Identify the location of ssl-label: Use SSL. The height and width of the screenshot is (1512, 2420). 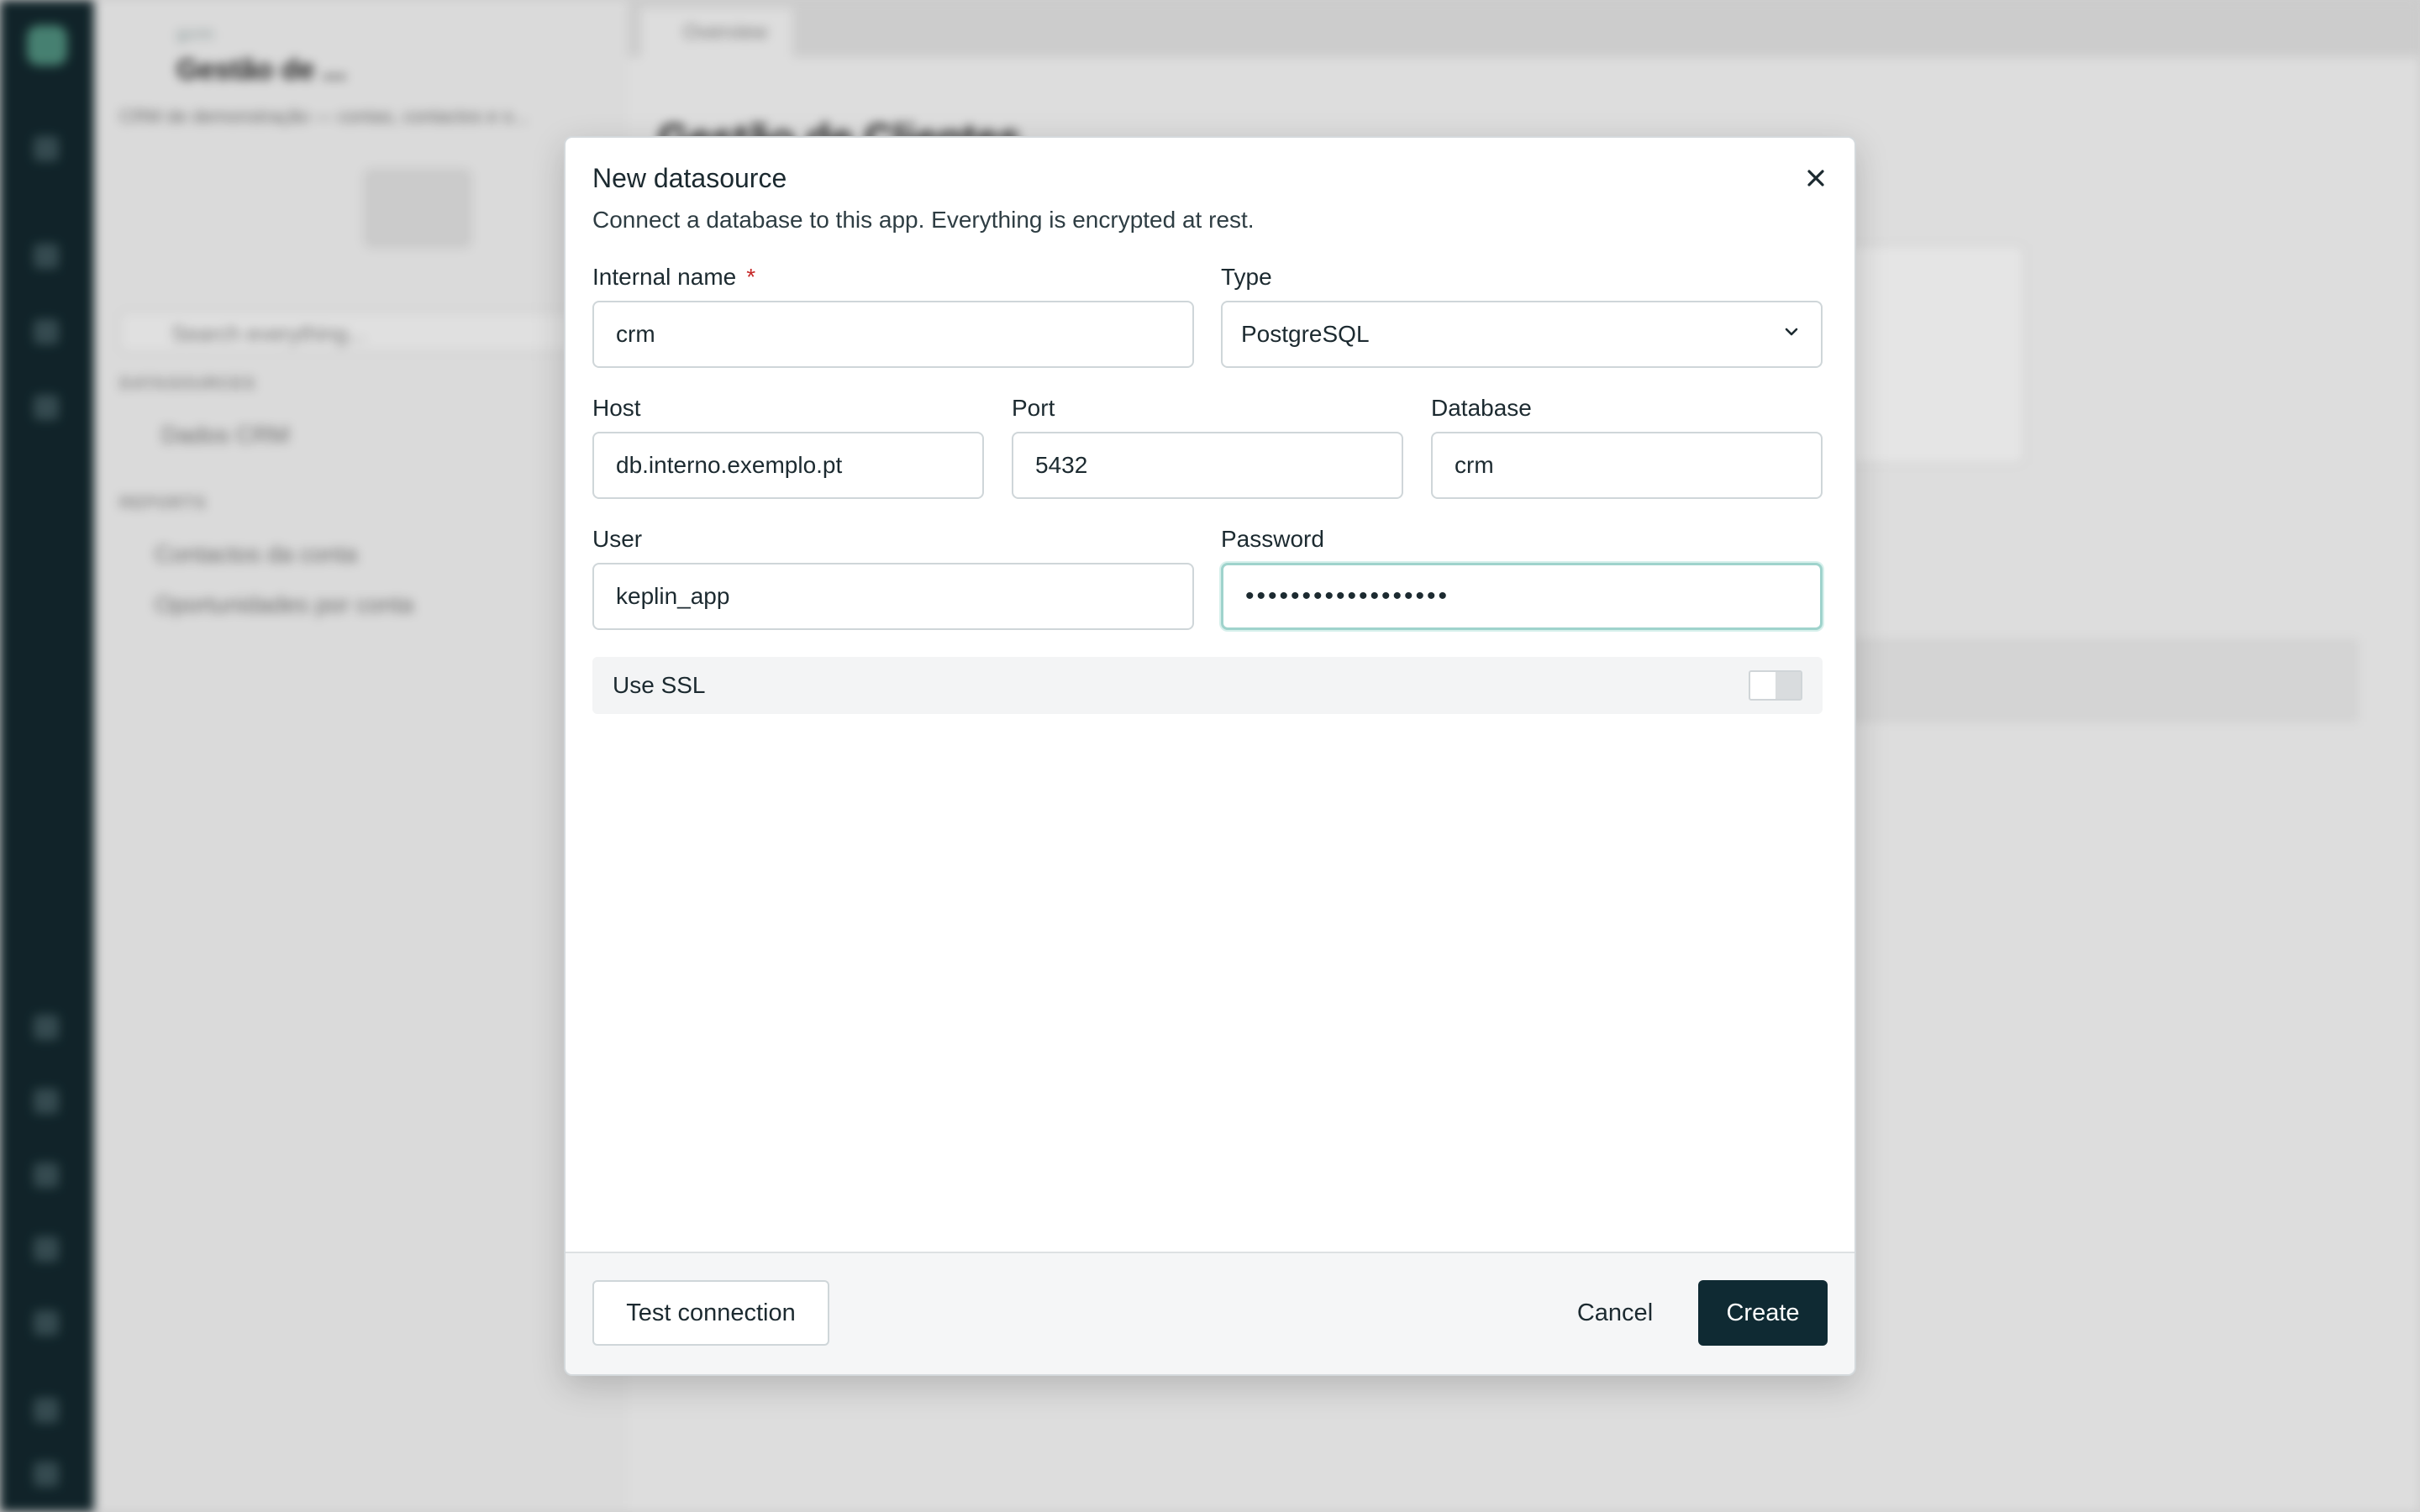
(659, 685).